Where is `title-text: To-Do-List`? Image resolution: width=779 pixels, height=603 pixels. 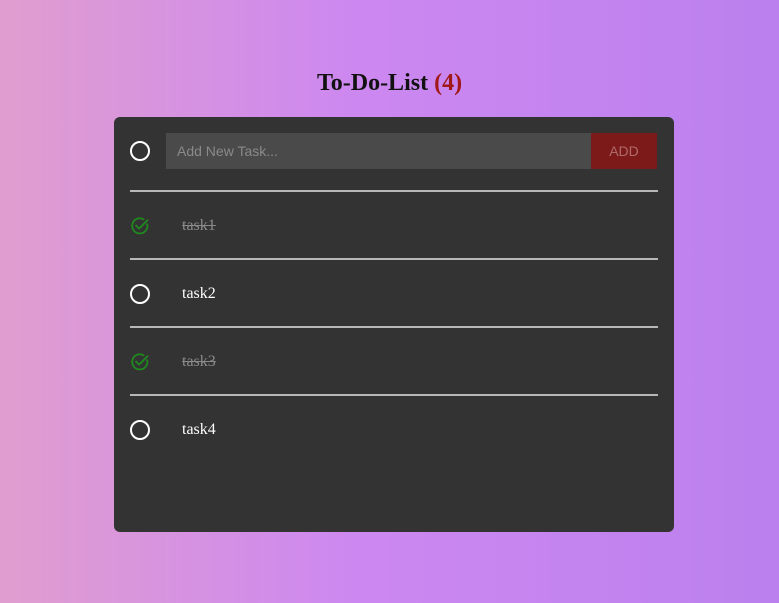 title-text: To-Do-List is located at coordinates (372, 83).